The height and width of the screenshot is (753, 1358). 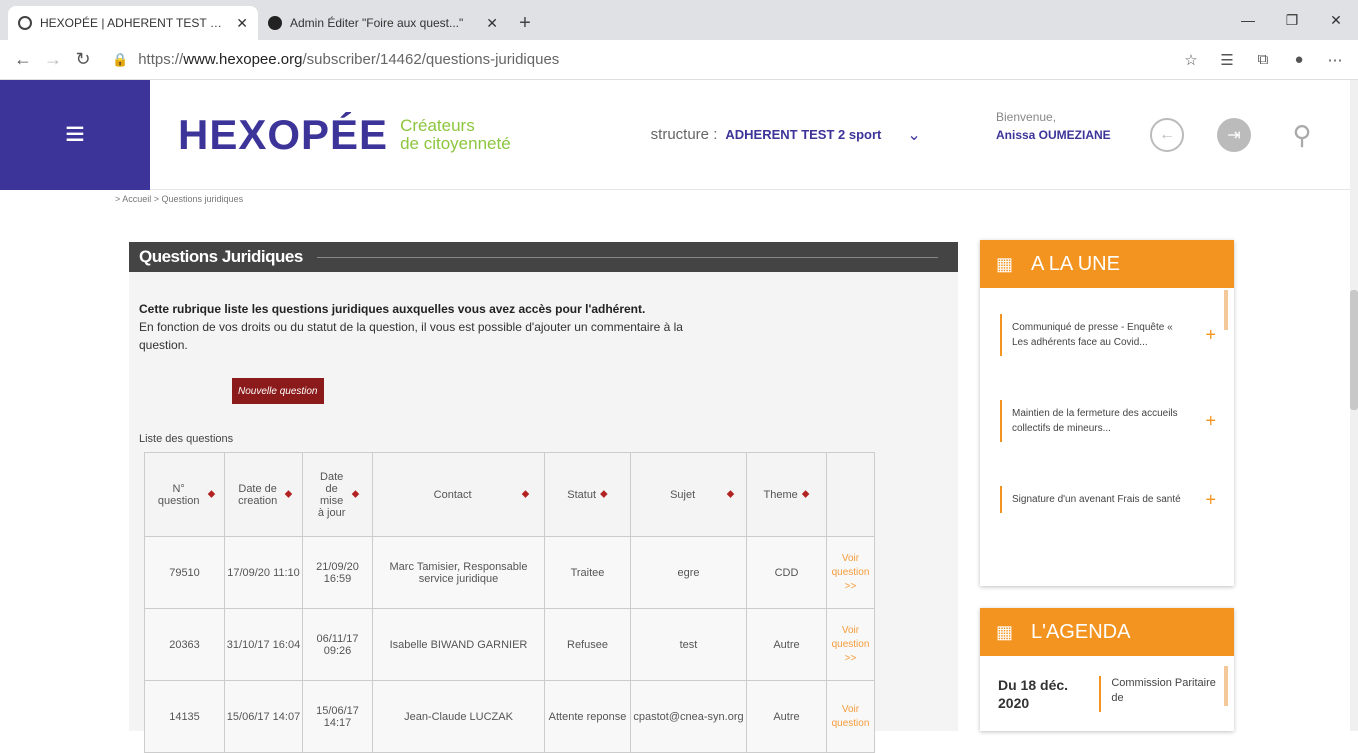 I want to click on structure-value: ADHERENT TEST 2 sport, so click(x=803, y=134).